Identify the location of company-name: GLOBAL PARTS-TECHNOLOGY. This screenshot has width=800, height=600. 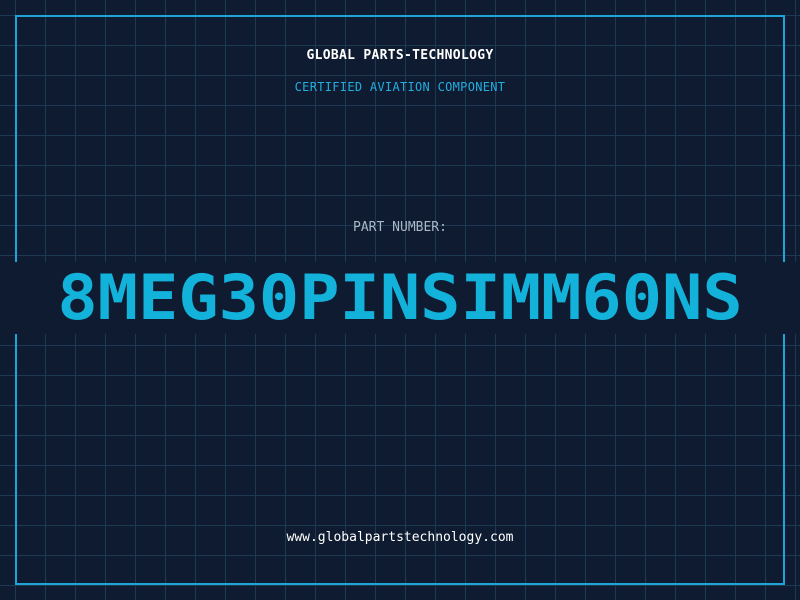
(400, 55).